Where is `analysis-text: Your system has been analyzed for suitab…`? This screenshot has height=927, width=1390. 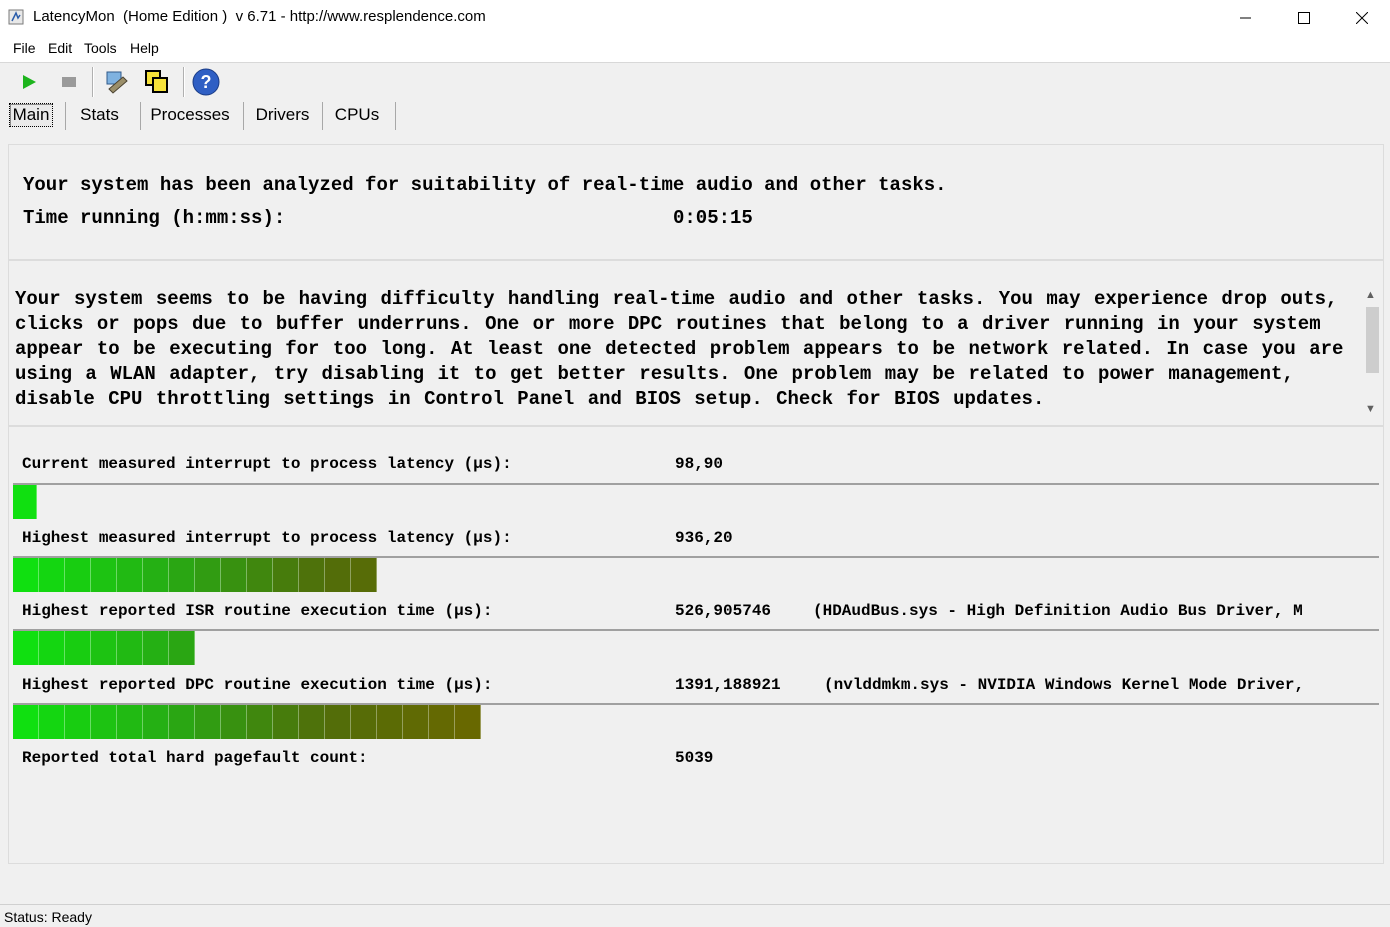
analysis-text: Your system has been analyzed for suitab… is located at coordinates (485, 185).